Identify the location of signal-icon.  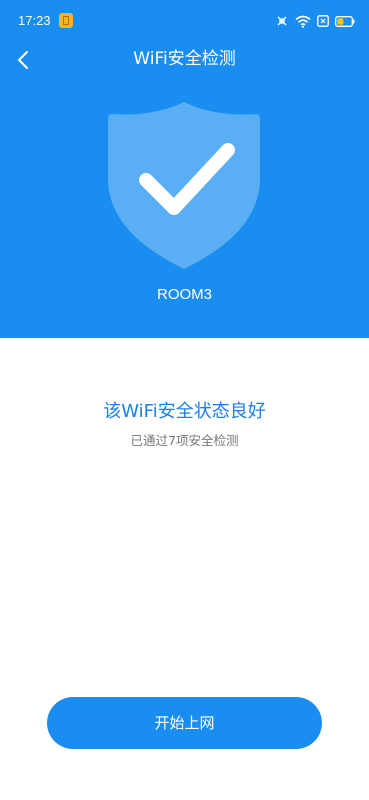
(323, 21).